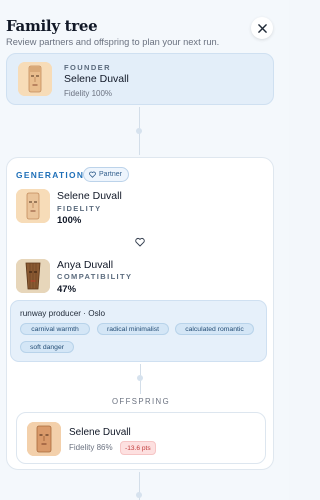 The height and width of the screenshot is (500, 320). Describe the element at coordinates (138, 448) in the screenshot. I see `fidelity-delta-badge: -13.6 pts` at that location.